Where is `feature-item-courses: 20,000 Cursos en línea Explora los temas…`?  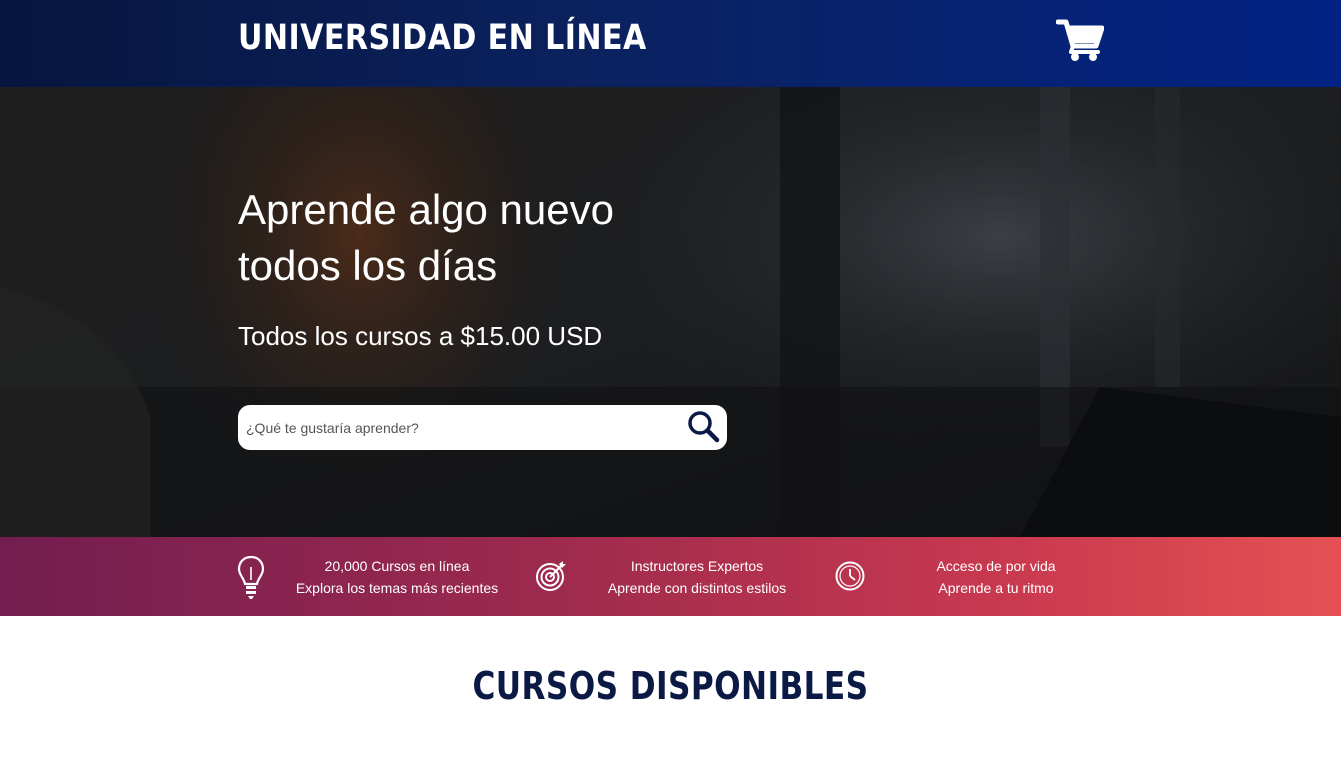 feature-item-courses: 20,000 Cursos en línea Explora los temas… is located at coordinates (397, 577).